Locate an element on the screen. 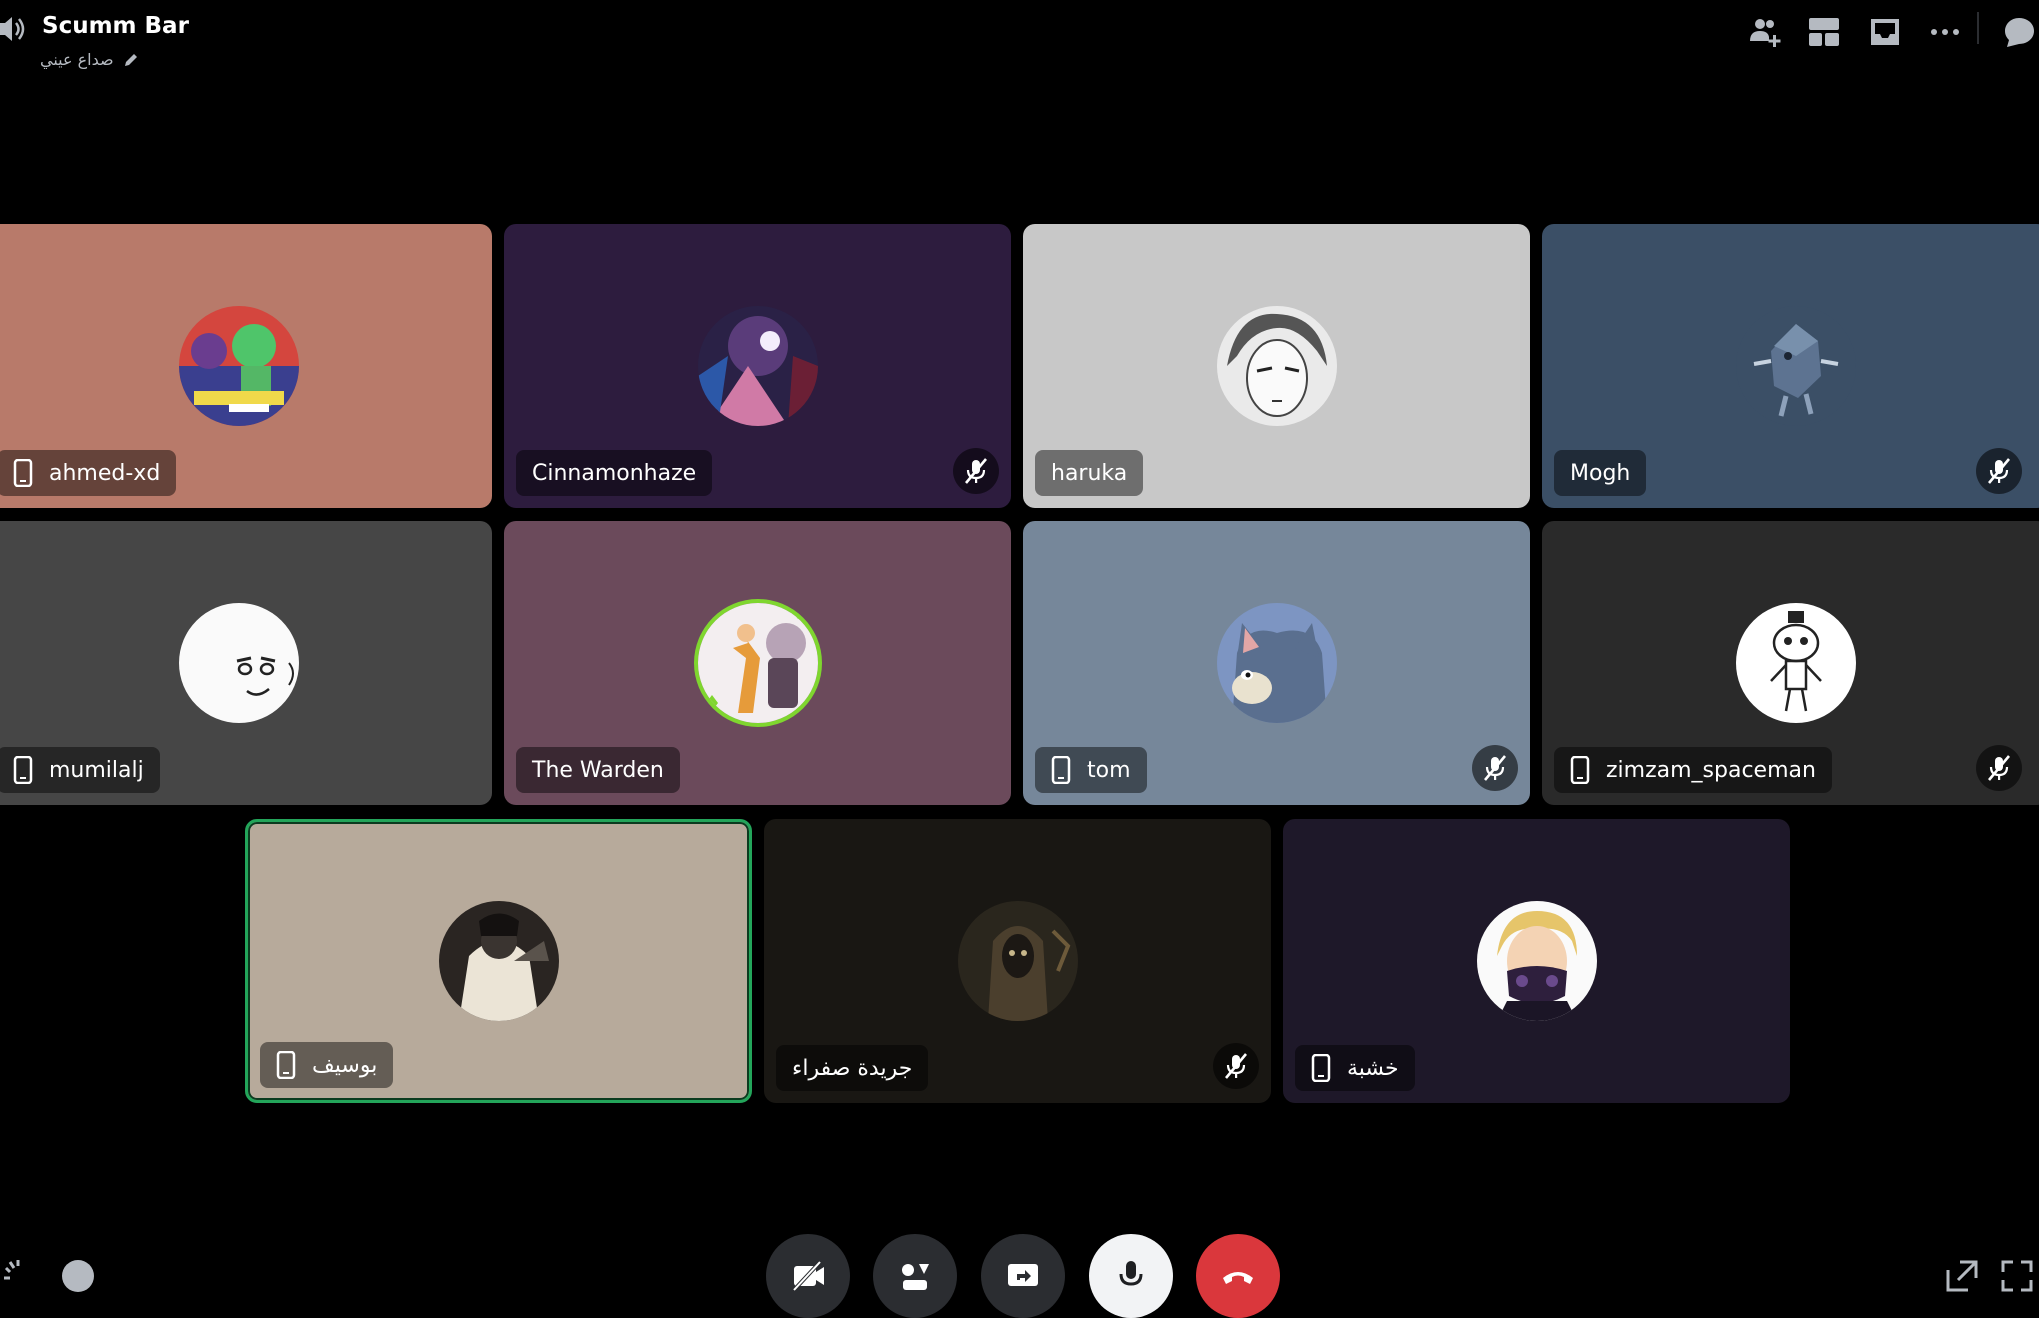 This screenshot has height=1318, width=2039. participant-tile-speaking: بوسيف is located at coordinates (498, 961).